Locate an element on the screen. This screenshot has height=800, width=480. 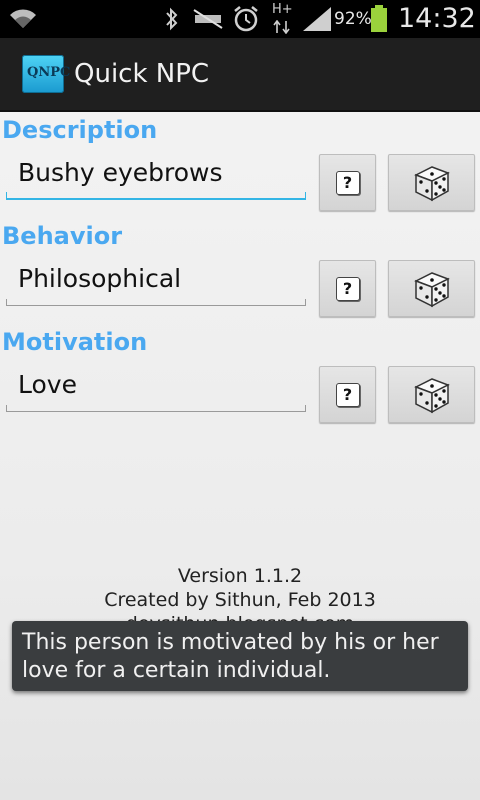
app-logo-icon: QNPC is located at coordinates (46, 74).